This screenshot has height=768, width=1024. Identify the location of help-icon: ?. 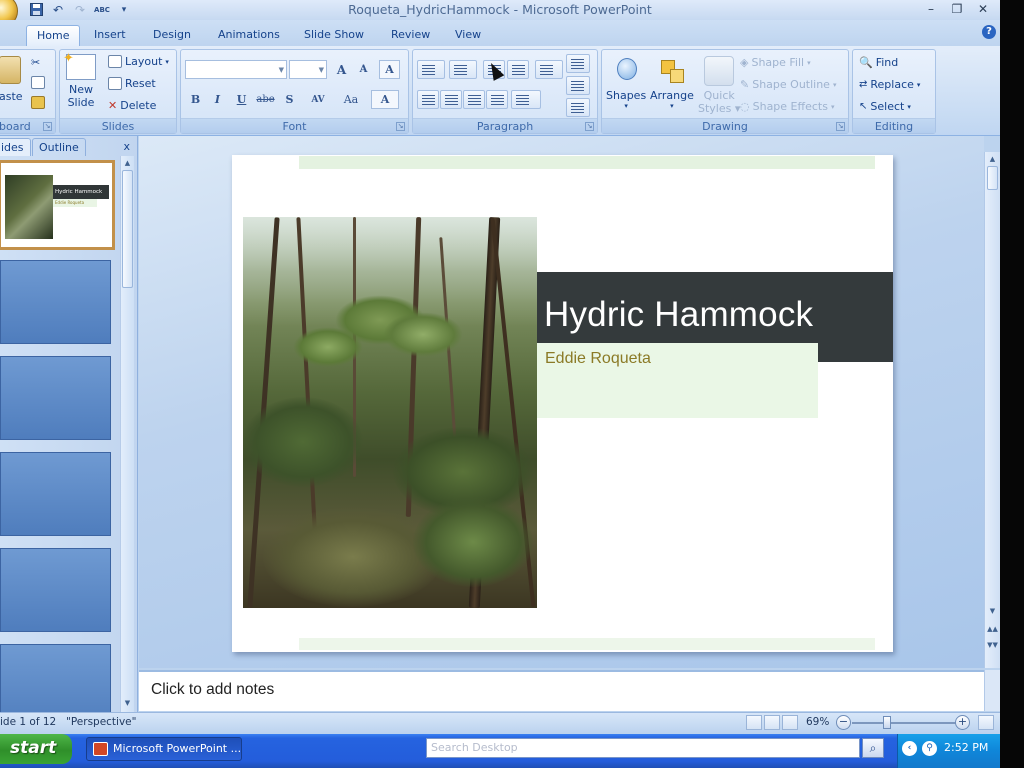
(989, 32).